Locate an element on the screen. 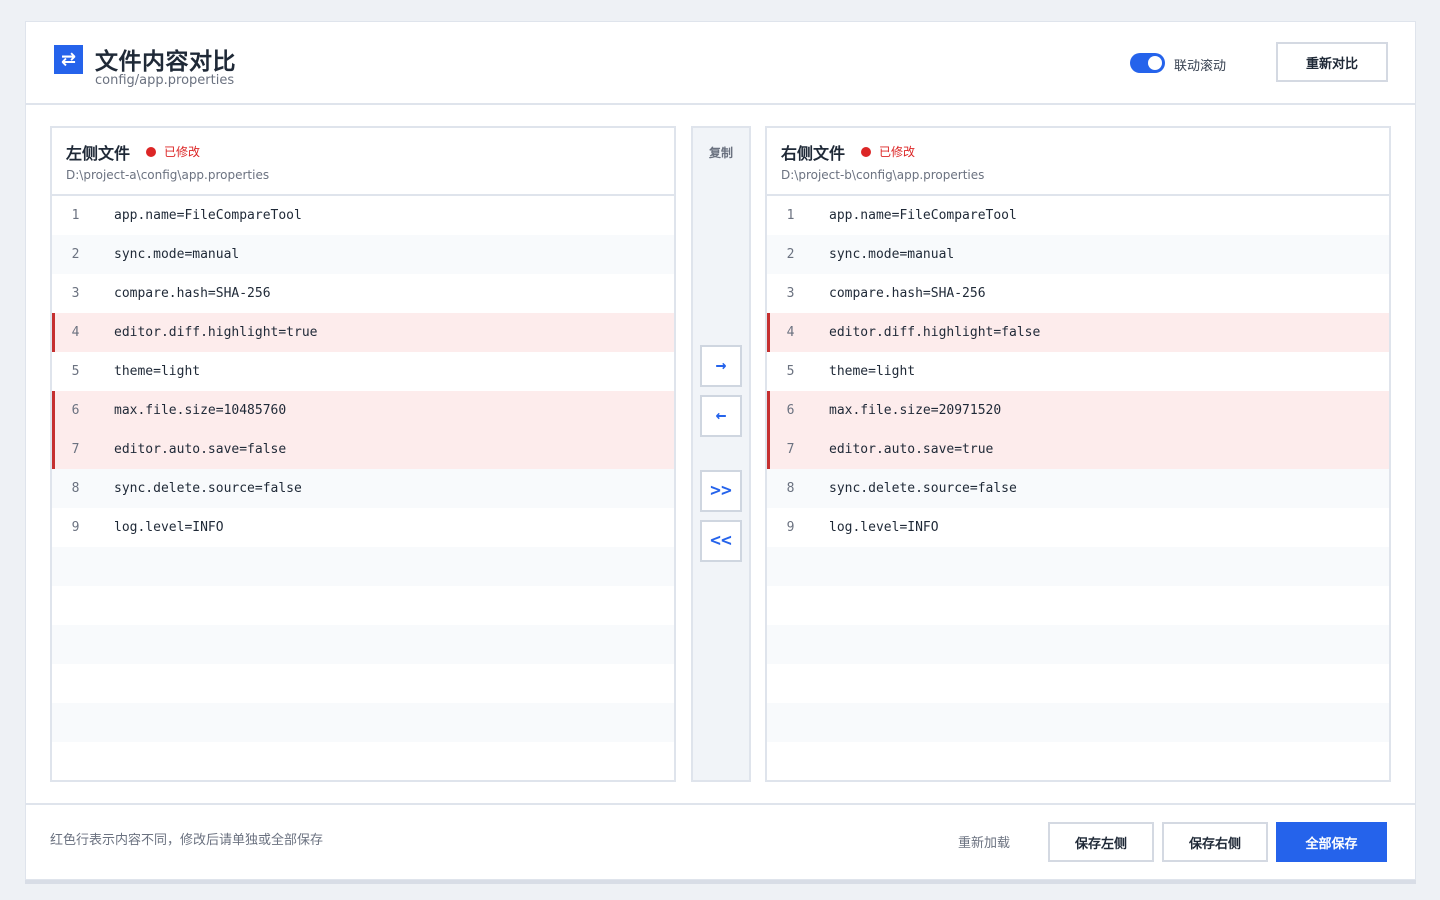  header: ⇄ 文件内容对比 config/app.properties 联动滚动 重新对比 is located at coordinates (720, 63).